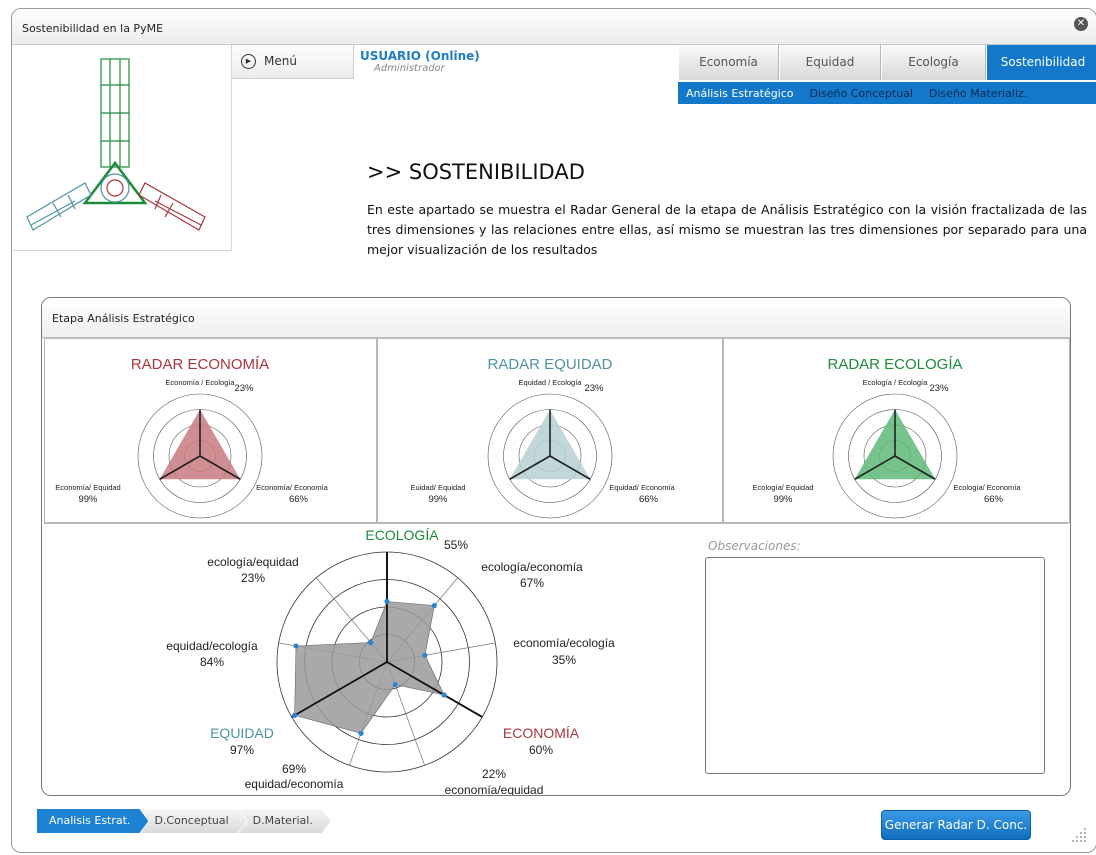  I want to click on value-label: 97%, so click(242, 750).